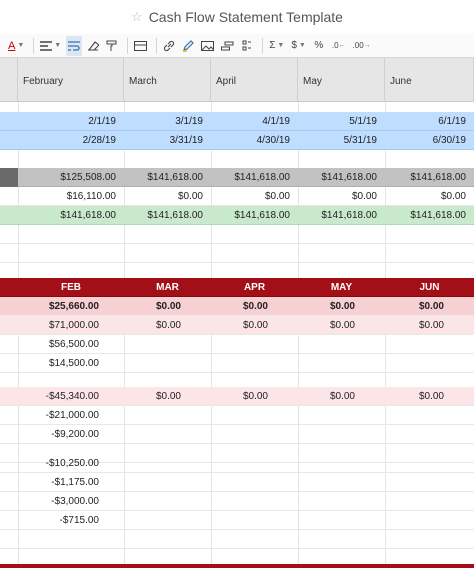 The width and height of the screenshot is (474, 568). I want to click on wrap-text-button, so click(74, 45).